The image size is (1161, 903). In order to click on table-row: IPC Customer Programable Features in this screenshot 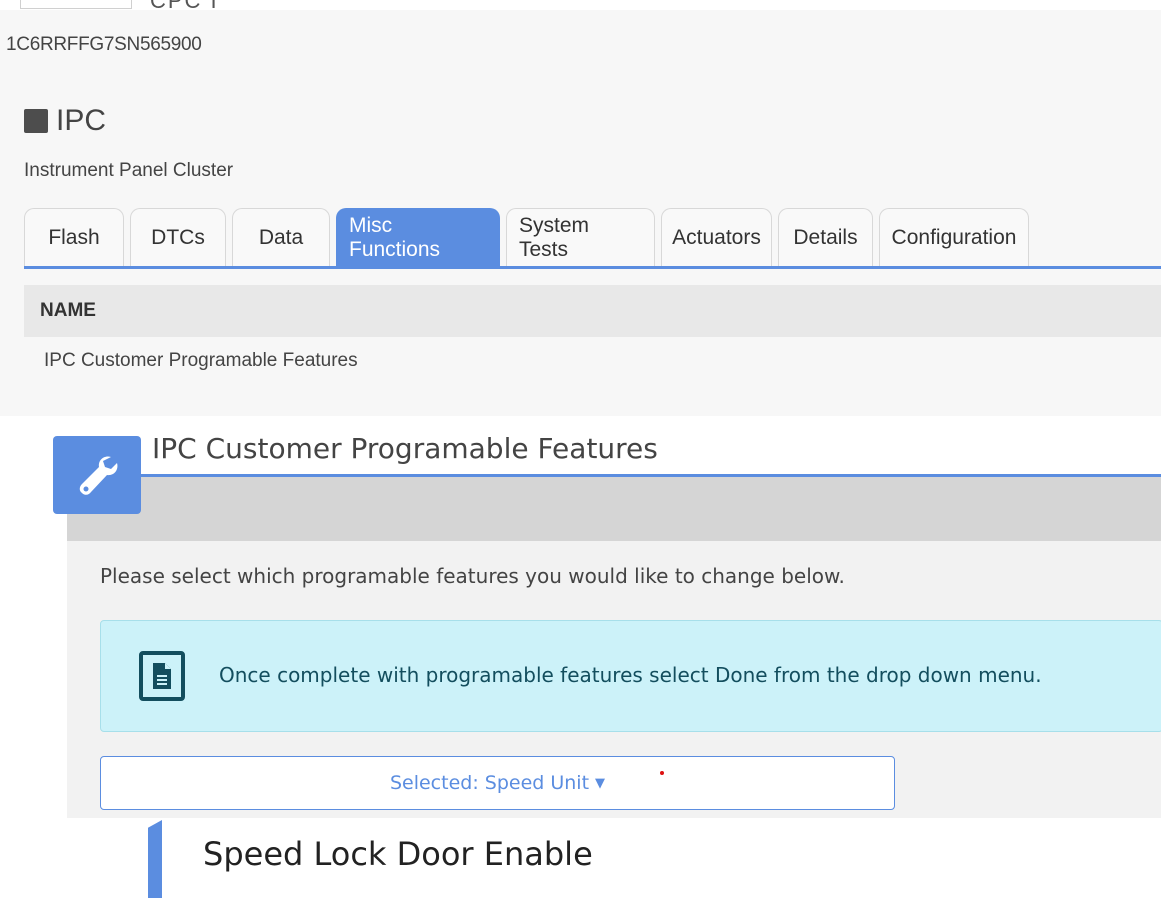, I will do `click(201, 361)`.